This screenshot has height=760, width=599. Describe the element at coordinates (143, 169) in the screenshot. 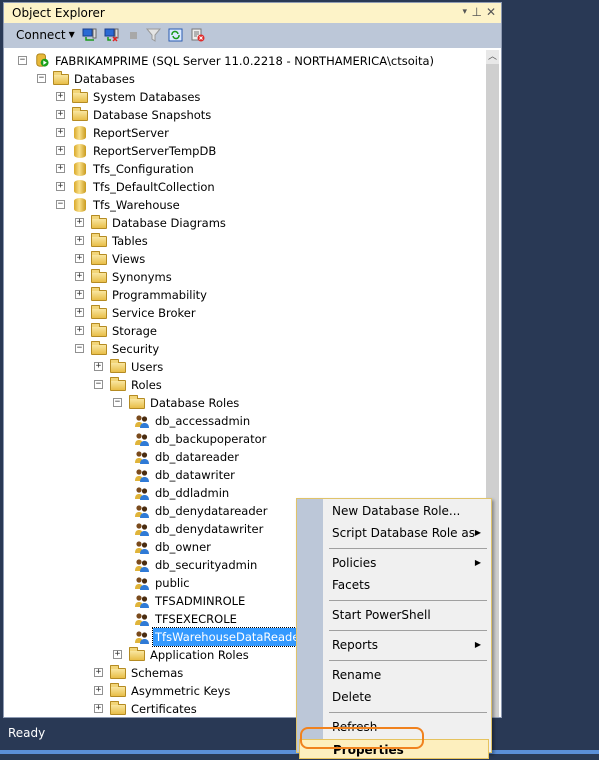

I see `tree-node-label: Tfs_Configuration` at that location.